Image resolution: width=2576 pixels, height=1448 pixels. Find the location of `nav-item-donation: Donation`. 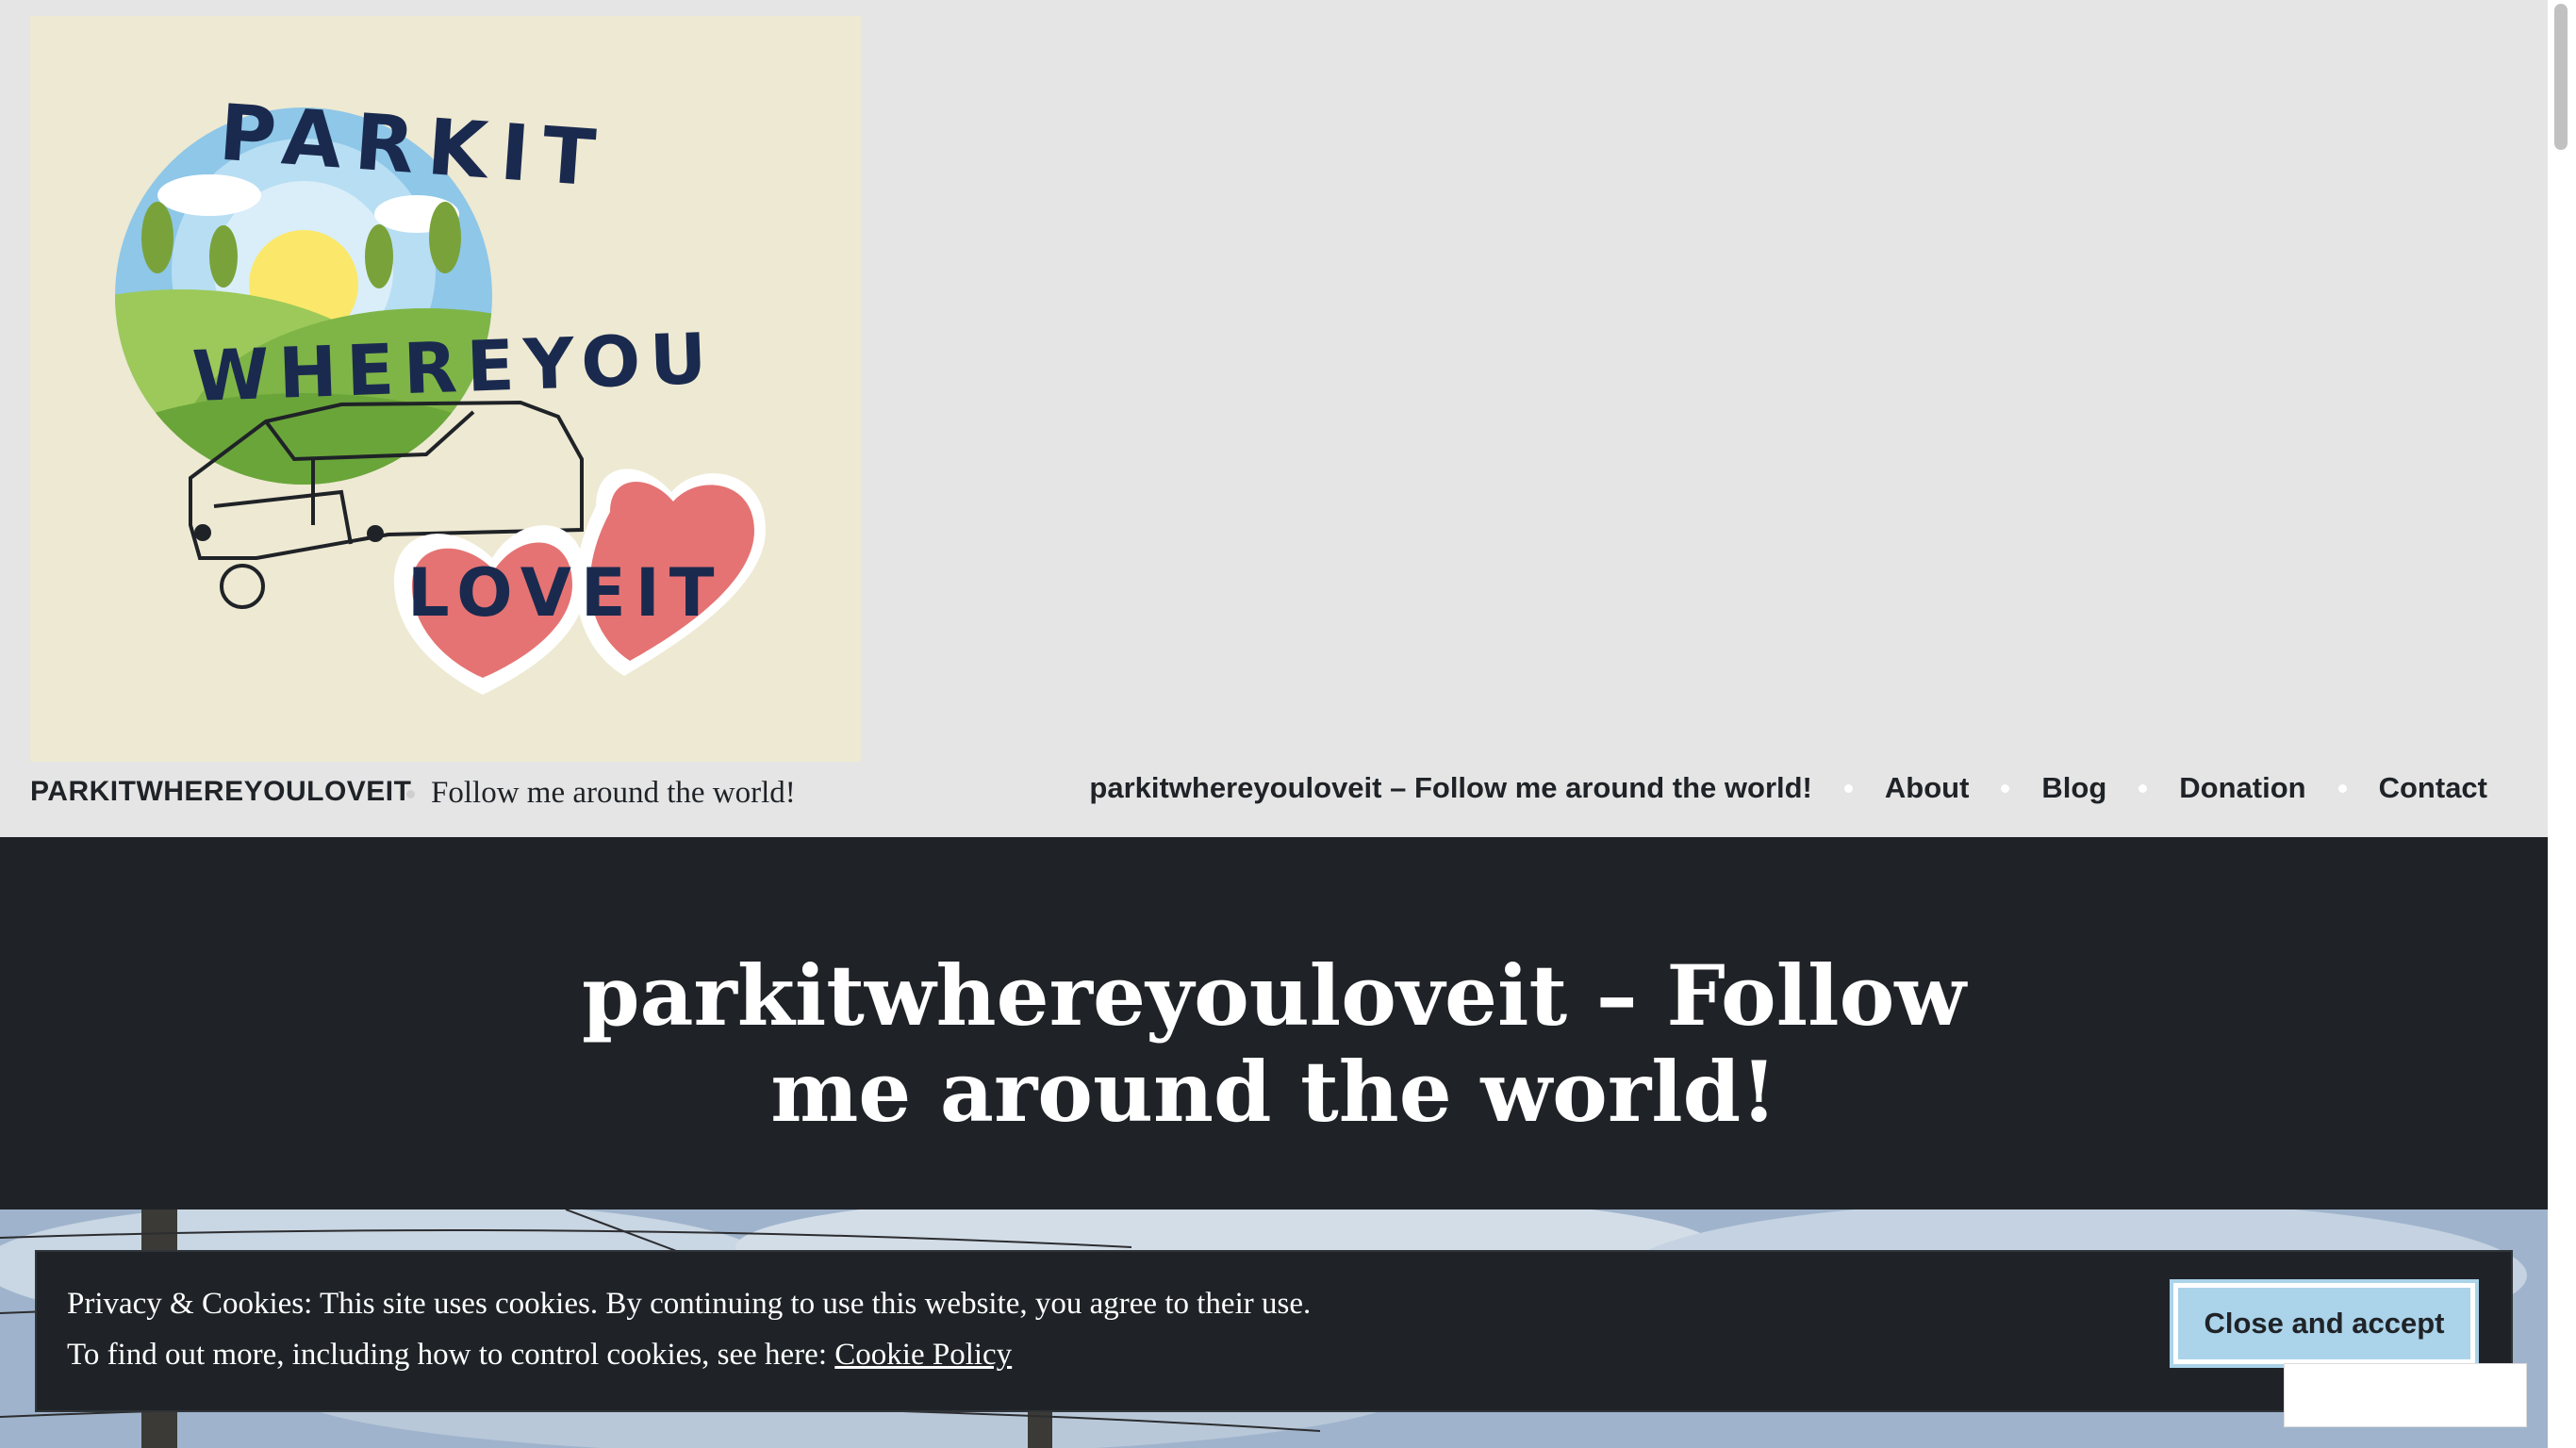

nav-item-donation: Donation is located at coordinates (2242, 788).